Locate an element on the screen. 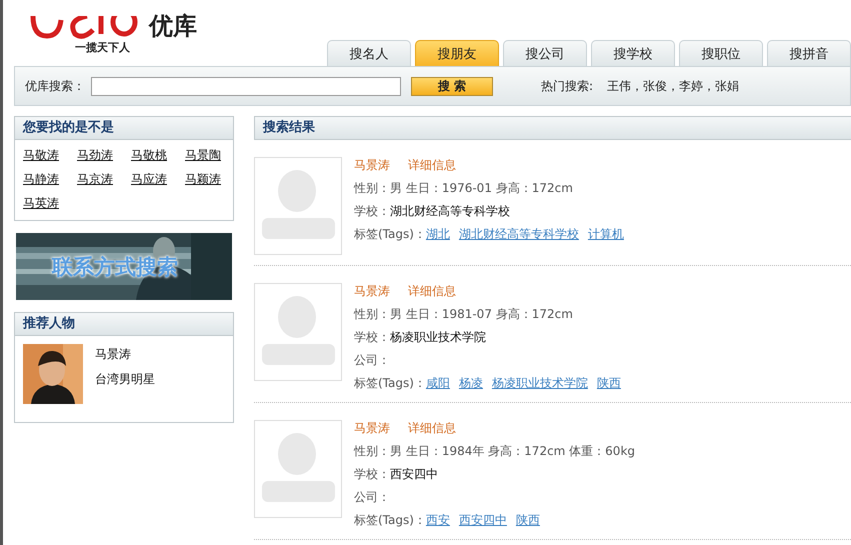  profile-info: 性别：男 生日：1984年 身高：172cm 体重：60kg is located at coordinates (495, 451).